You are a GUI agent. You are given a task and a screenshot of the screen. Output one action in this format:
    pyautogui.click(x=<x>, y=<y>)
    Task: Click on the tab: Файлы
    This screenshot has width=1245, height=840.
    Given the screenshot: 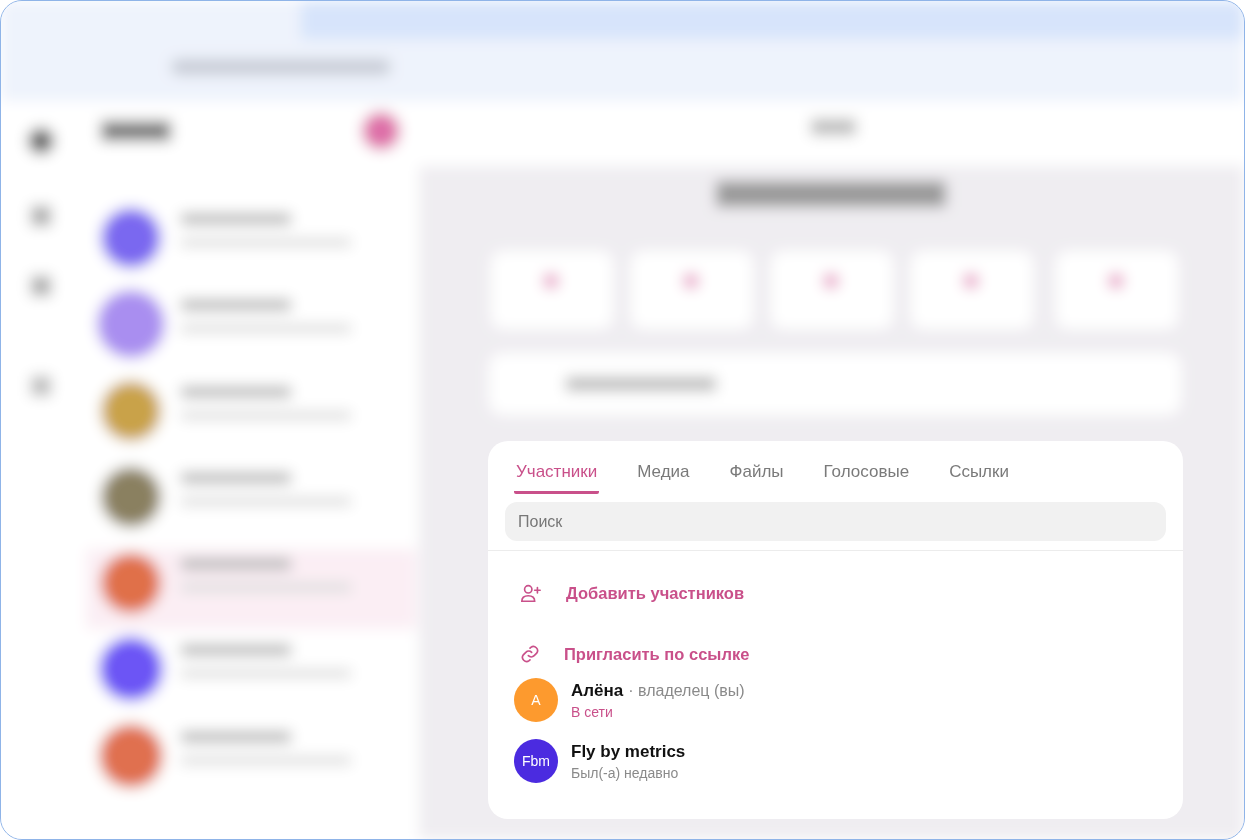 What is the action you would take?
    pyautogui.click(x=756, y=474)
    